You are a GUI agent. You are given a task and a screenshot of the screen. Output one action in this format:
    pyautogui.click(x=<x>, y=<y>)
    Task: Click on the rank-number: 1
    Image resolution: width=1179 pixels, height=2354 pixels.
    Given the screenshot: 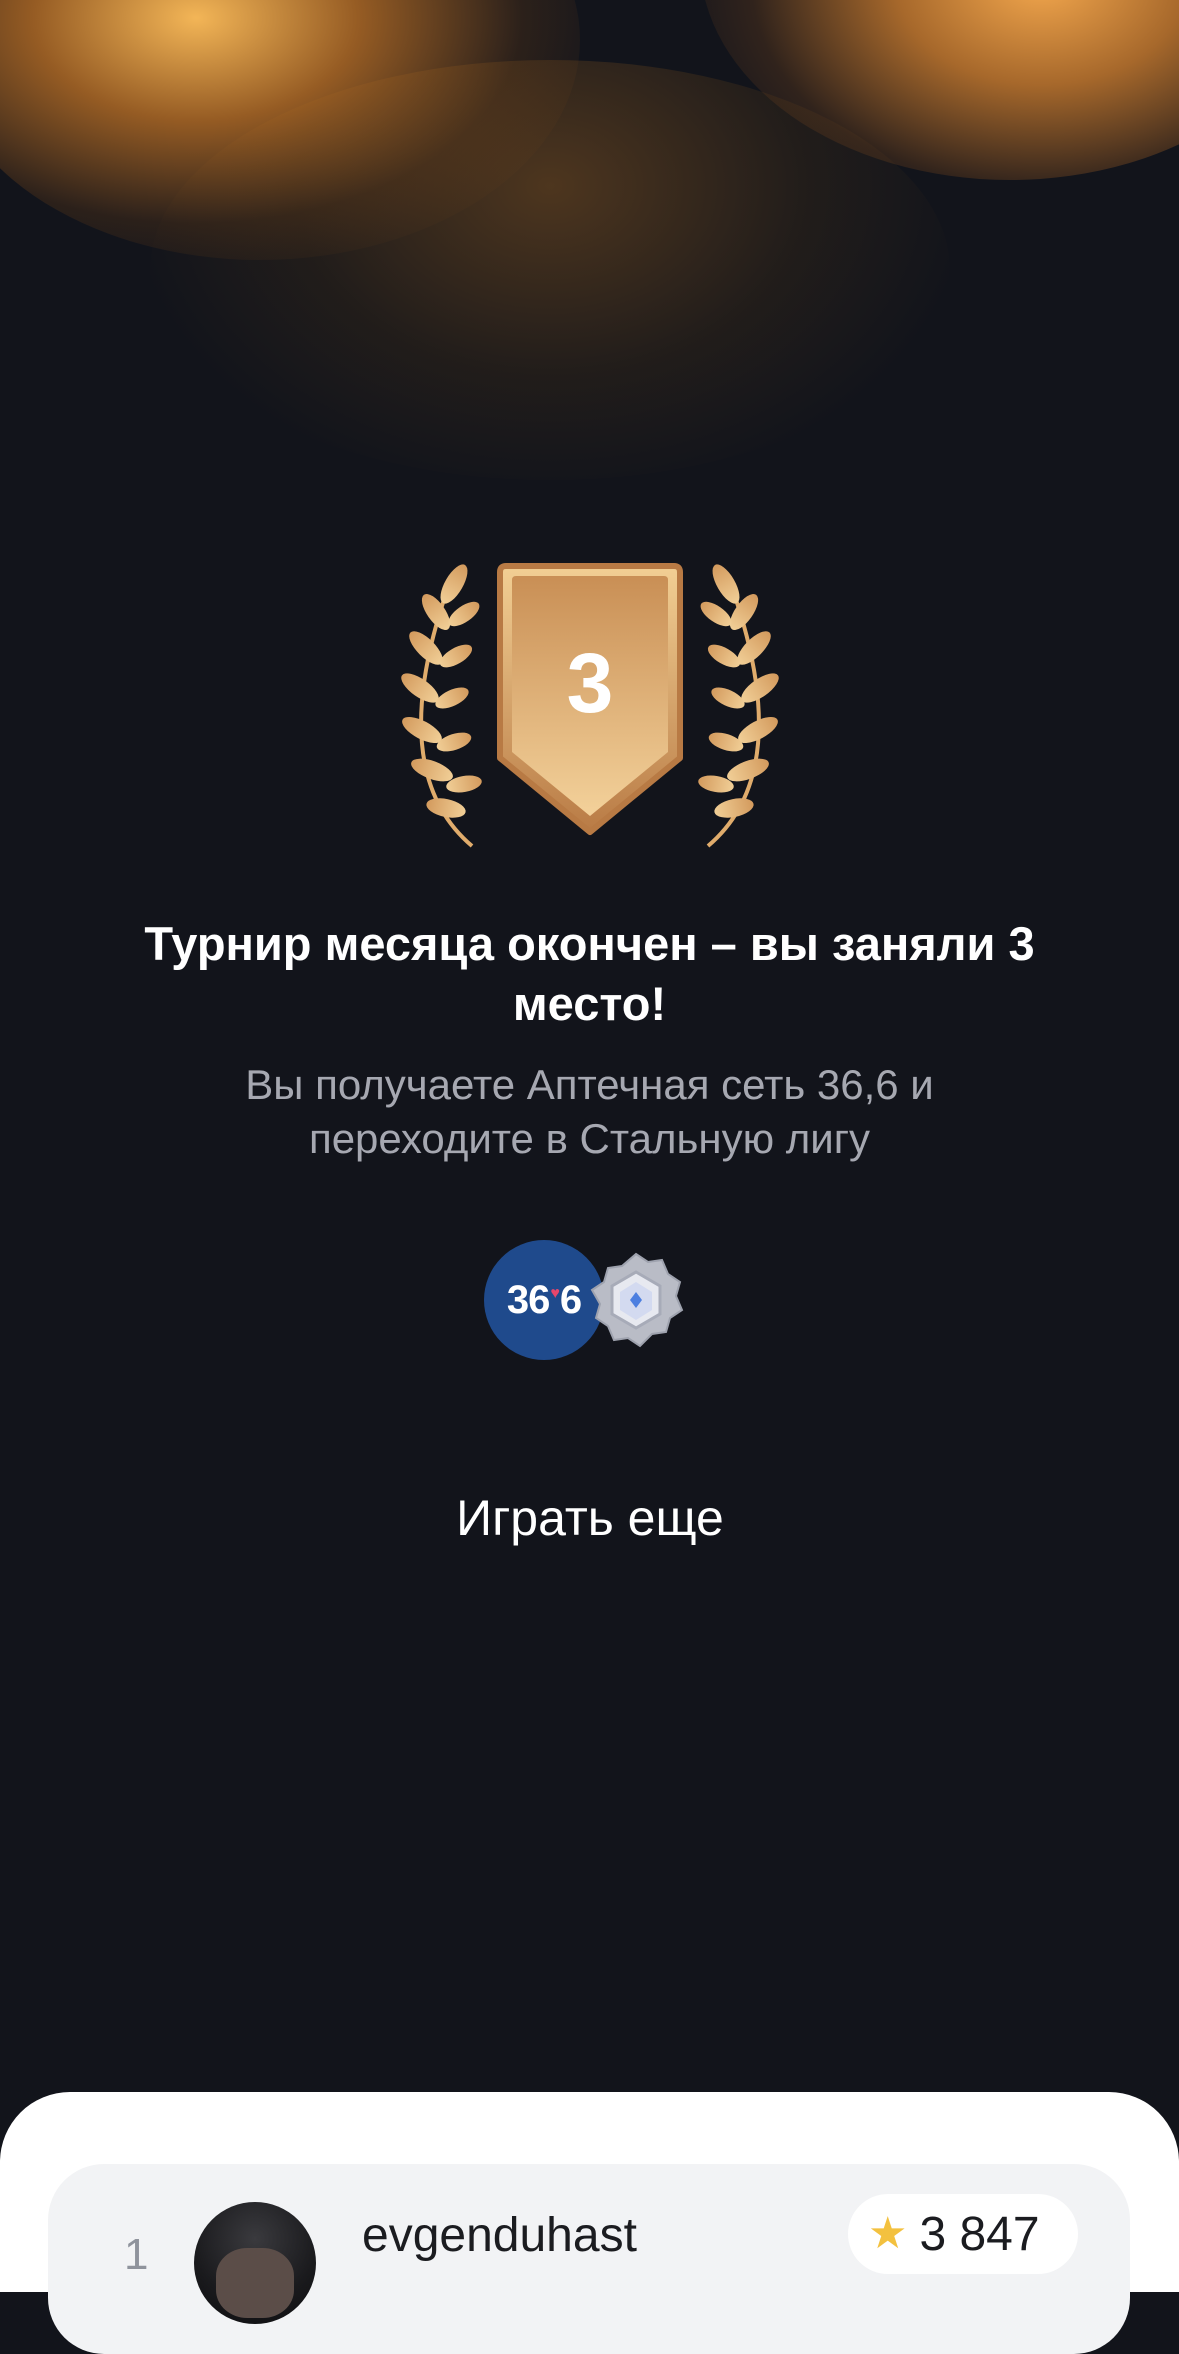 What is the action you would take?
    pyautogui.click(x=136, y=2254)
    